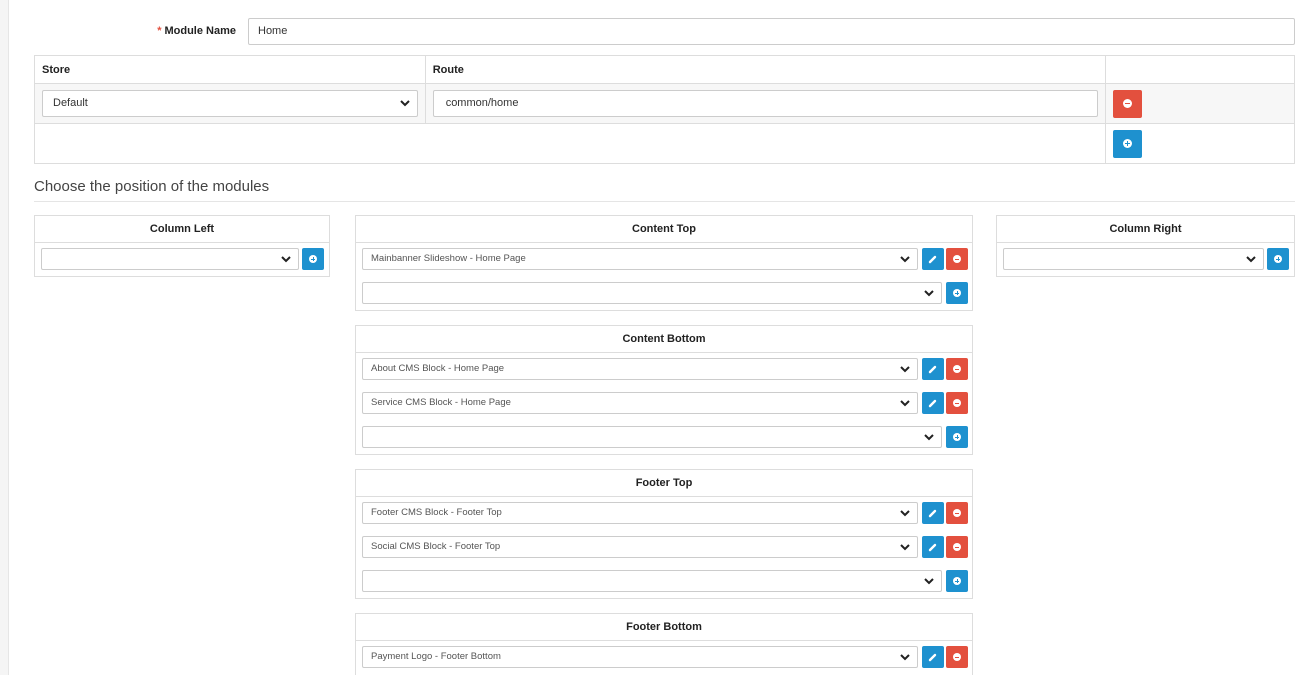 The width and height of the screenshot is (1311, 675). What do you see at coordinates (1133, 259) in the screenshot?
I see `column-right-module-select` at bounding box center [1133, 259].